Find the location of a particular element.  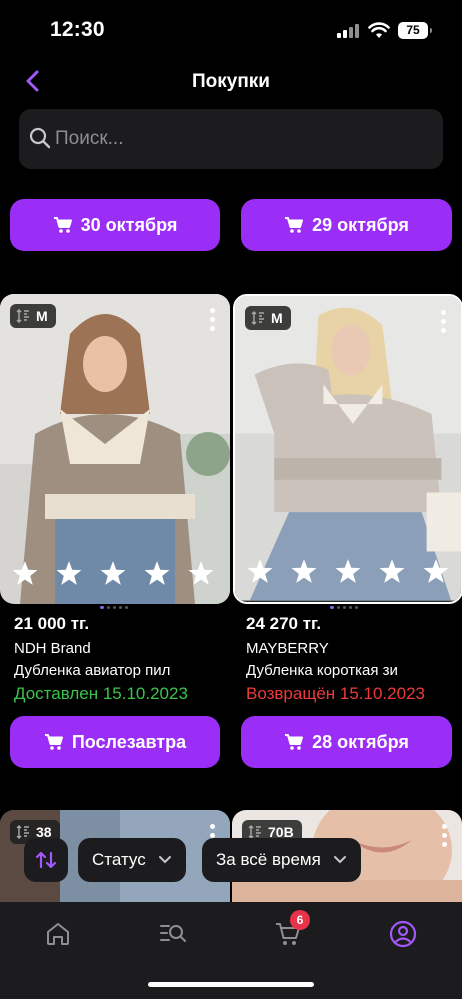

status-filter-dropdown: Статус is located at coordinates (132, 860).